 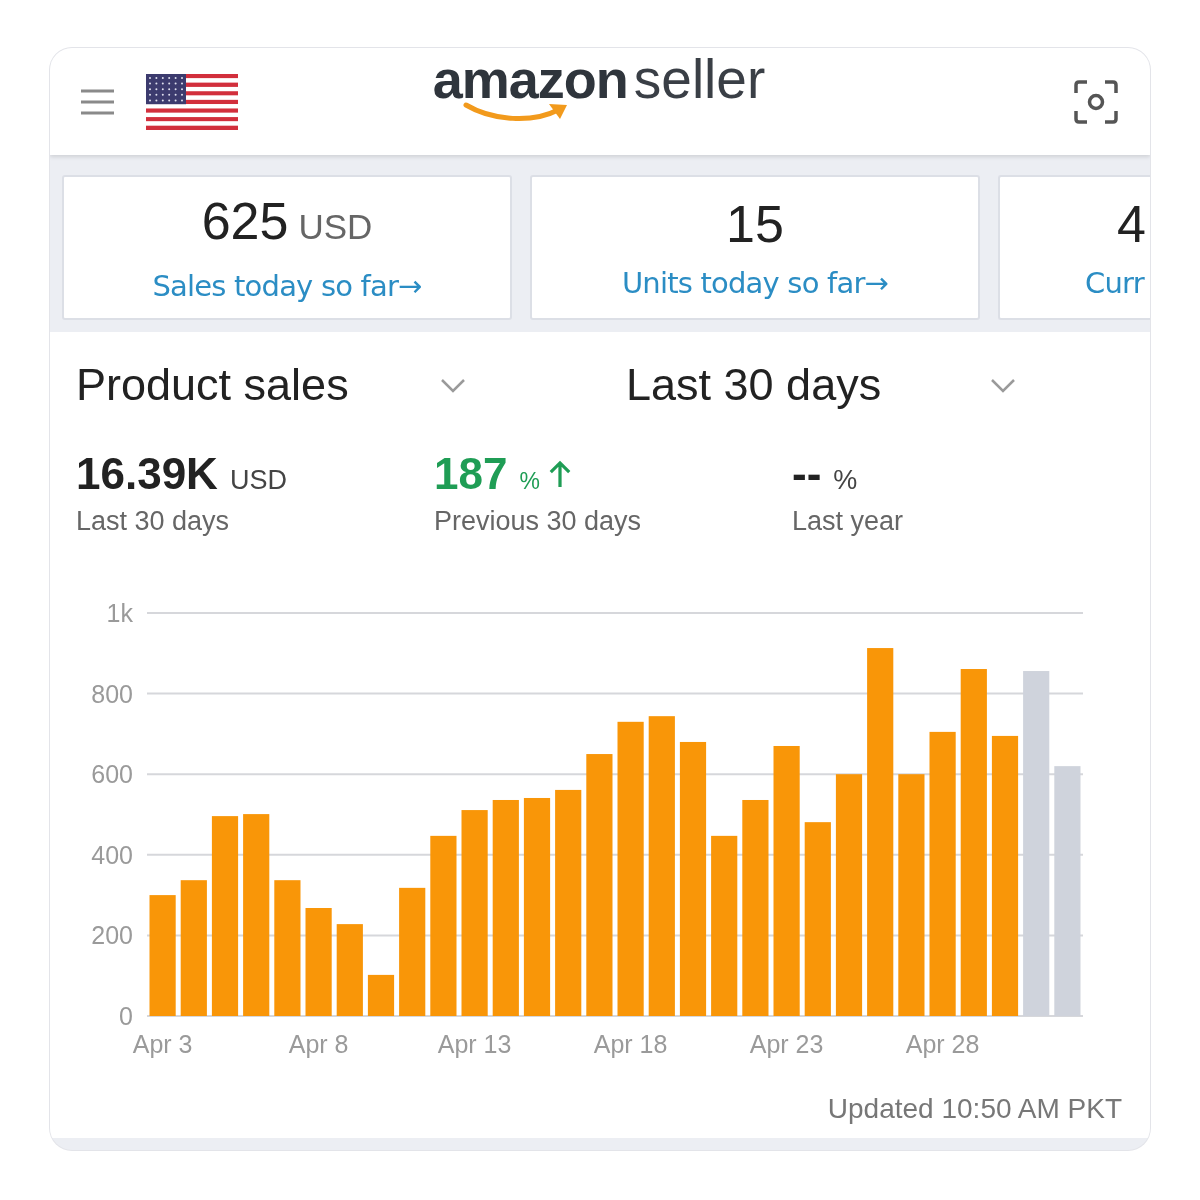 What do you see at coordinates (112, 774) in the screenshot?
I see `y-axis-label: 600` at bounding box center [112, 774].